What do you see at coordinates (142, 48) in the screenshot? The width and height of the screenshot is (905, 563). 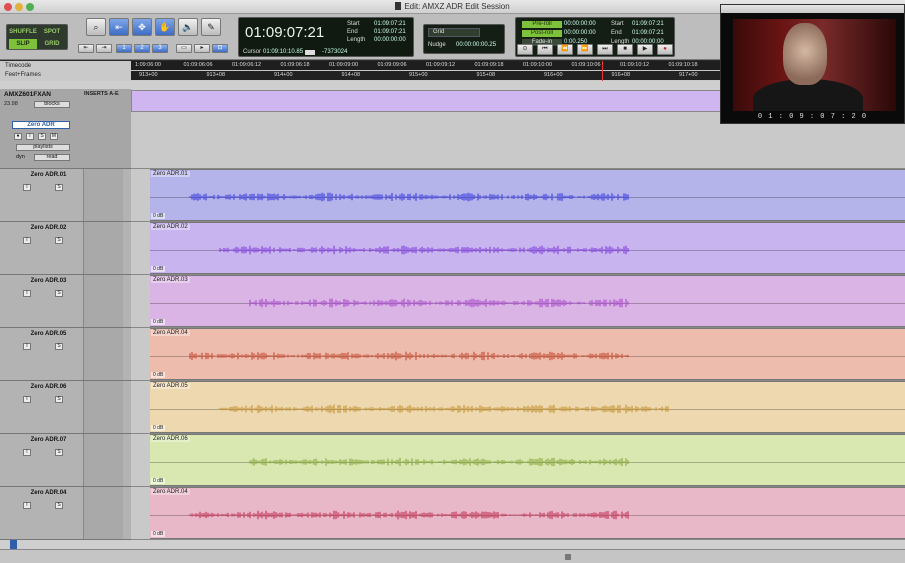 I see `zoom-preset-2: 2` at bounding box center [142, 48].